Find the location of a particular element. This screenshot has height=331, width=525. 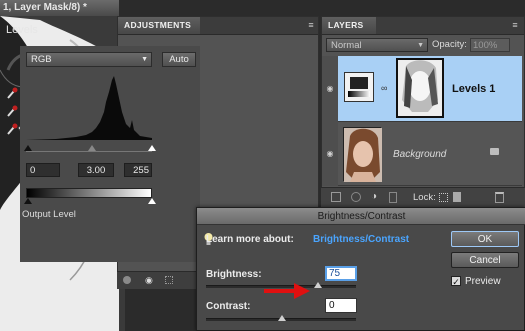

input-slider-track is located at coordinates (89, 151).